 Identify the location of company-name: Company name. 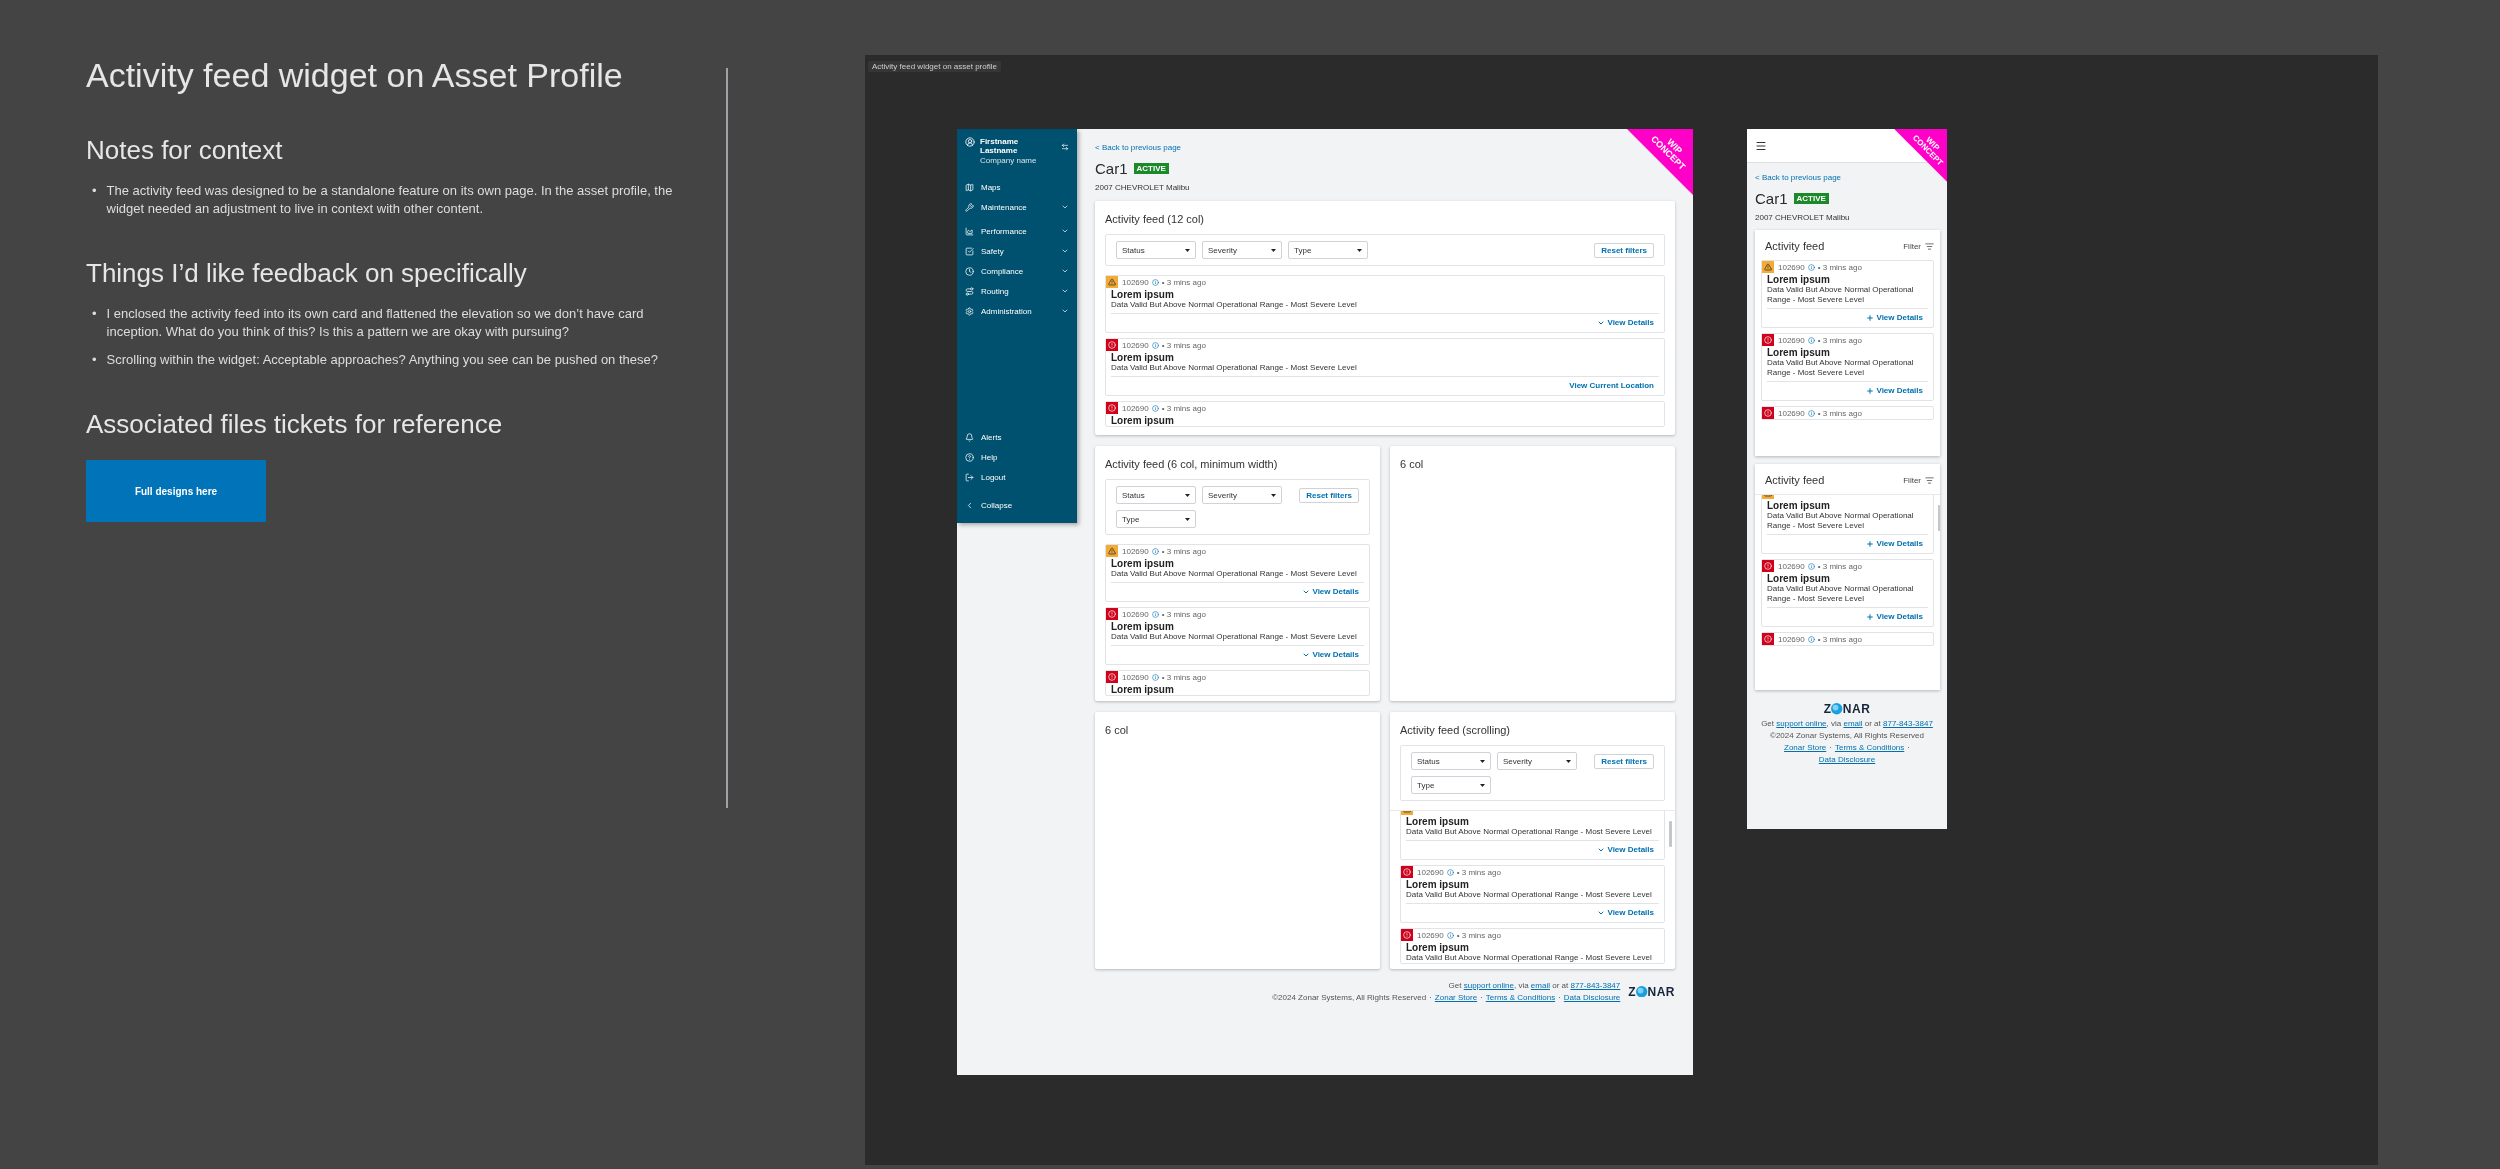
(1009, 160).